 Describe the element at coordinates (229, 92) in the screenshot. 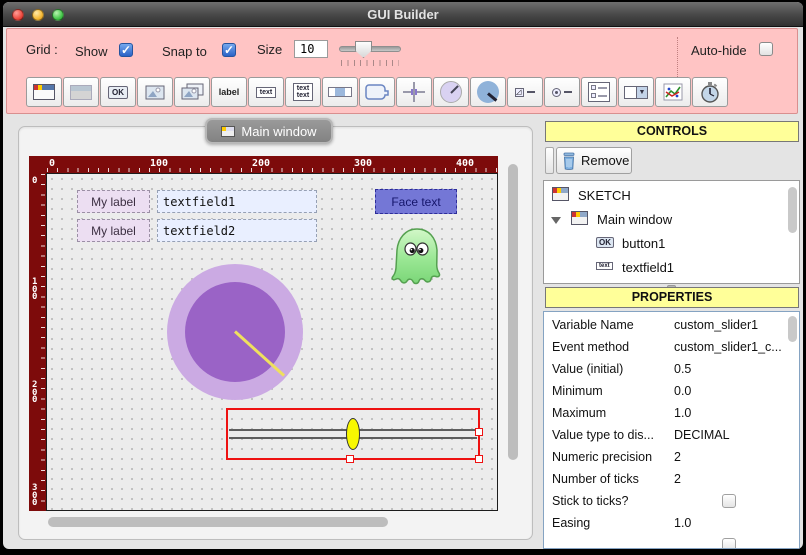

I see `label-icon: label` at that location.